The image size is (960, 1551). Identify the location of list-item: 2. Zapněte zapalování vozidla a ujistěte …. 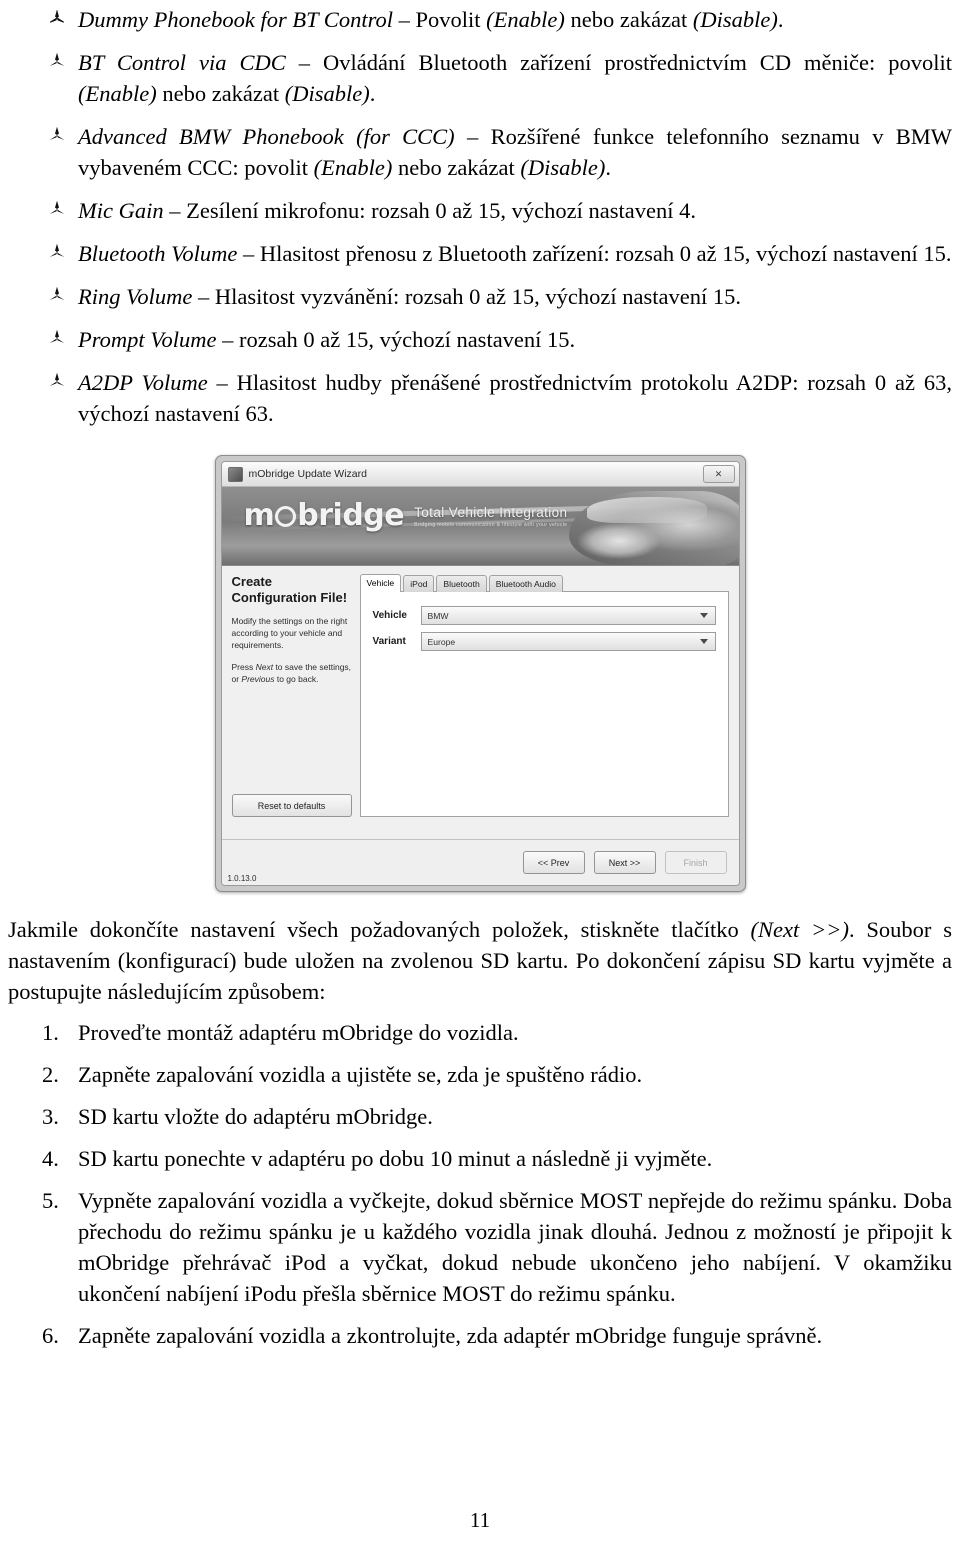
(480, 1074).